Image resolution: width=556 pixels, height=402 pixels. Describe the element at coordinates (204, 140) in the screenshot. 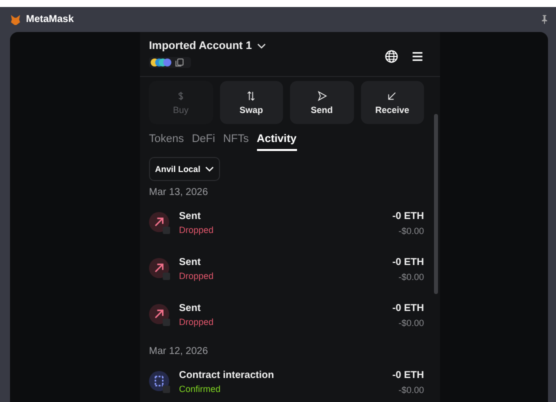

I see `tab: DeFi` at that location.